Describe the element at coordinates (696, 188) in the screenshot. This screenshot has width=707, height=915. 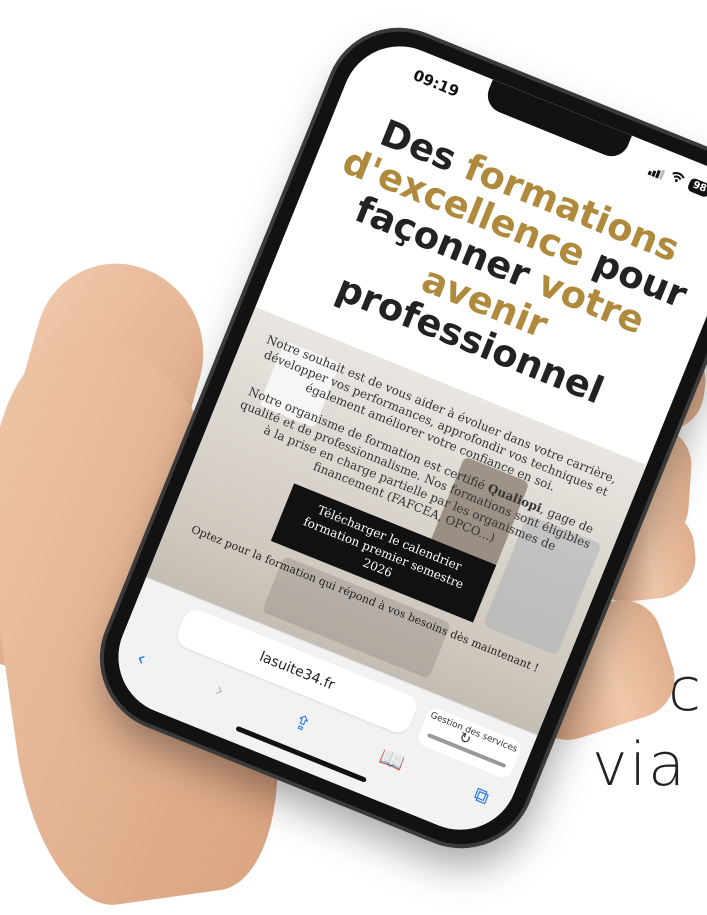
I see `battery-icon: 98` at that location.